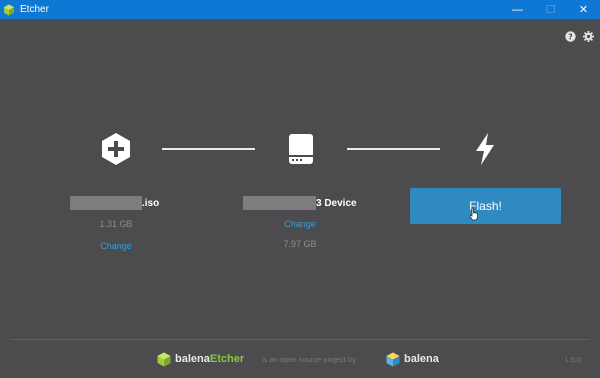  Describe the element at coordinates (9, 10) in the screenshot. I see `etcher-app-icon` at that location.